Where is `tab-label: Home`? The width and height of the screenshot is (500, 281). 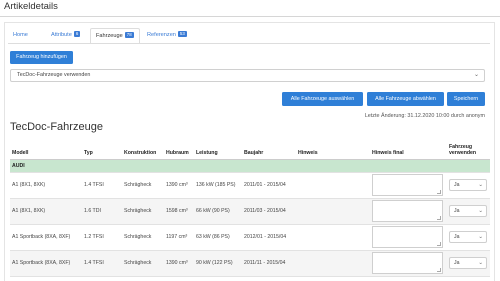 tab-label: Home is located at coordinates (20, 35).